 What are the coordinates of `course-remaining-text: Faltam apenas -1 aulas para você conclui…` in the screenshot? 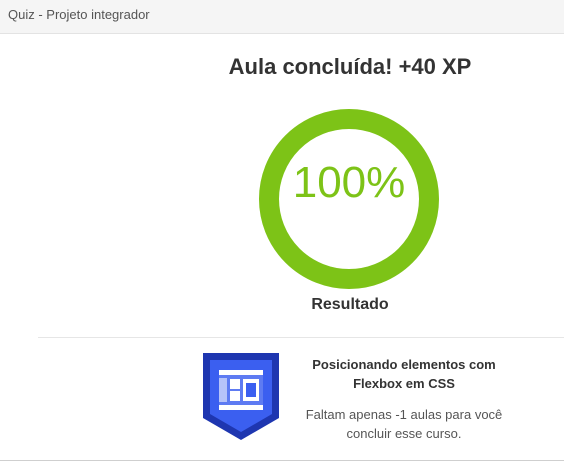 It's located at (404, 424).